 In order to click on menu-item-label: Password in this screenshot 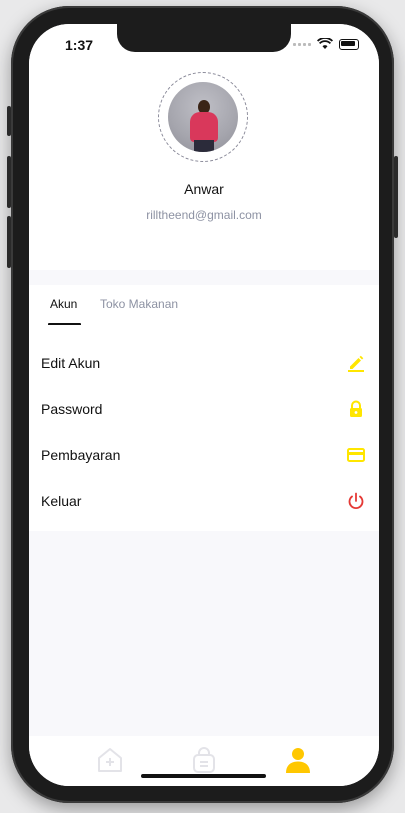, I will do `click(72, 409)`.